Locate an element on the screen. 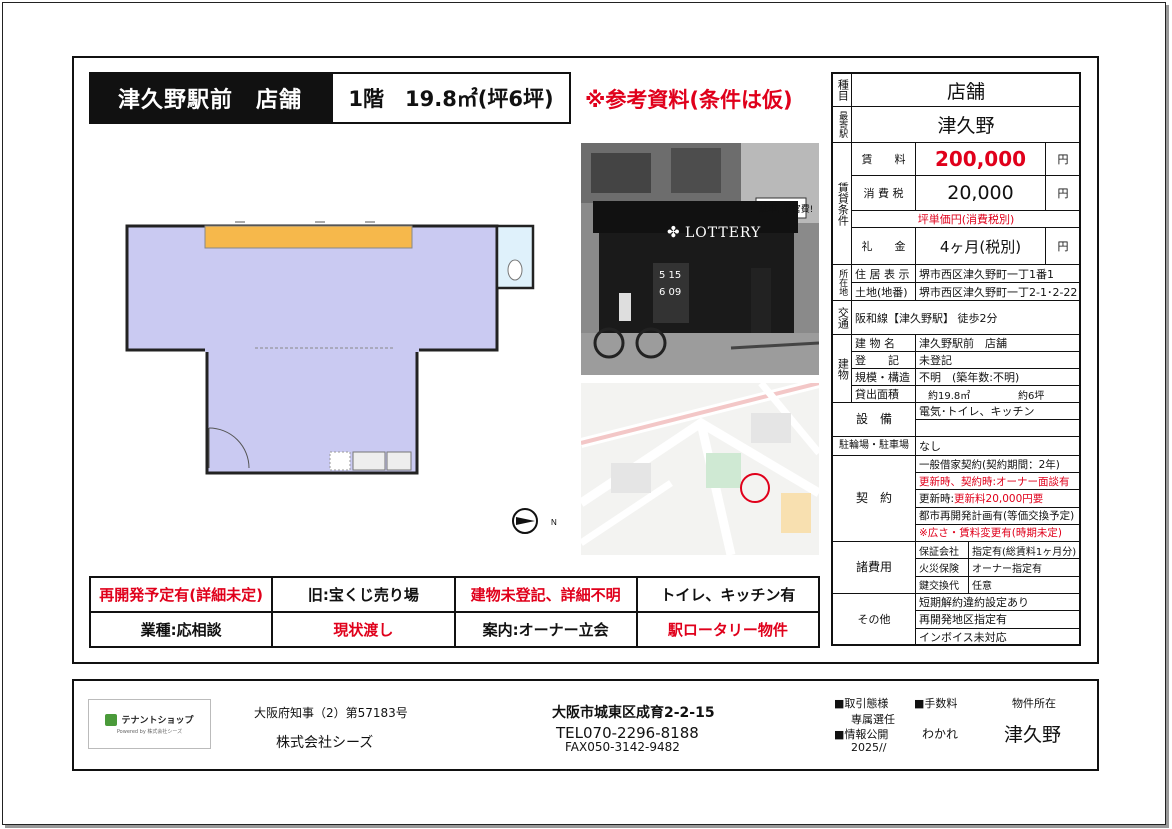 The width and height of the screenshot is (1172, 829). location-label: 所在地 is located at coordinates (842, 283).